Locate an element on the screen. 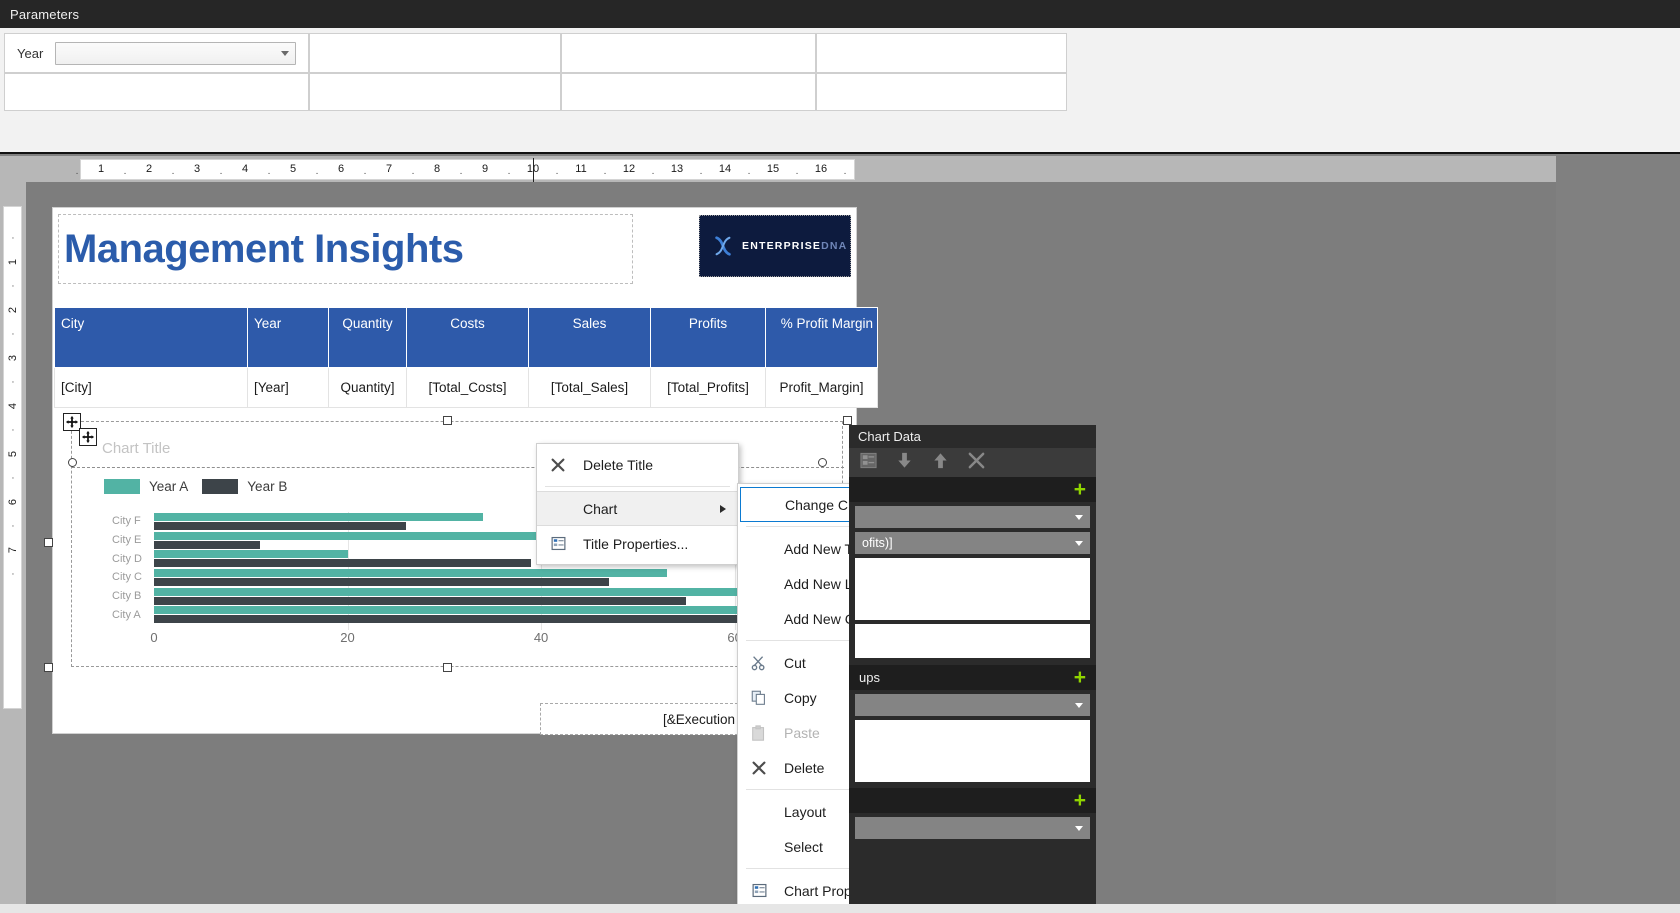 Image resolution: width=1680 pixels, height=913 pixels. chart-data-toolbar is located at coordinates (972, 462).